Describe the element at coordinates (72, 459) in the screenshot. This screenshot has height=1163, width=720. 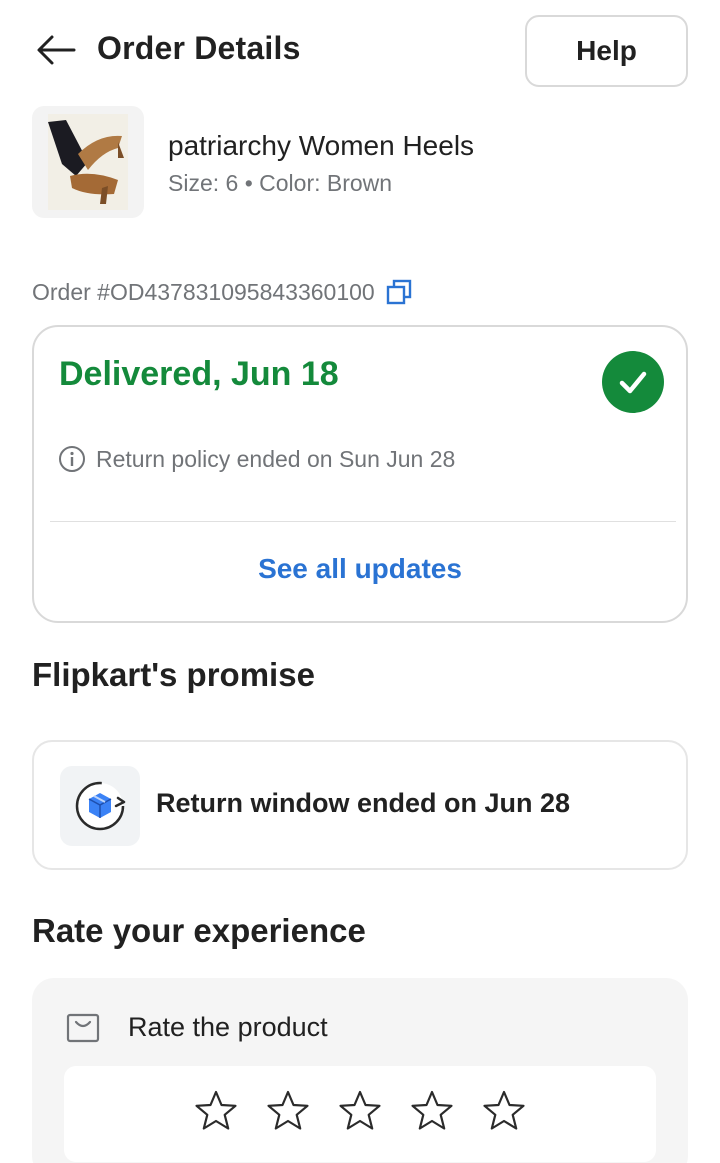
I see `info-icon` at that location.